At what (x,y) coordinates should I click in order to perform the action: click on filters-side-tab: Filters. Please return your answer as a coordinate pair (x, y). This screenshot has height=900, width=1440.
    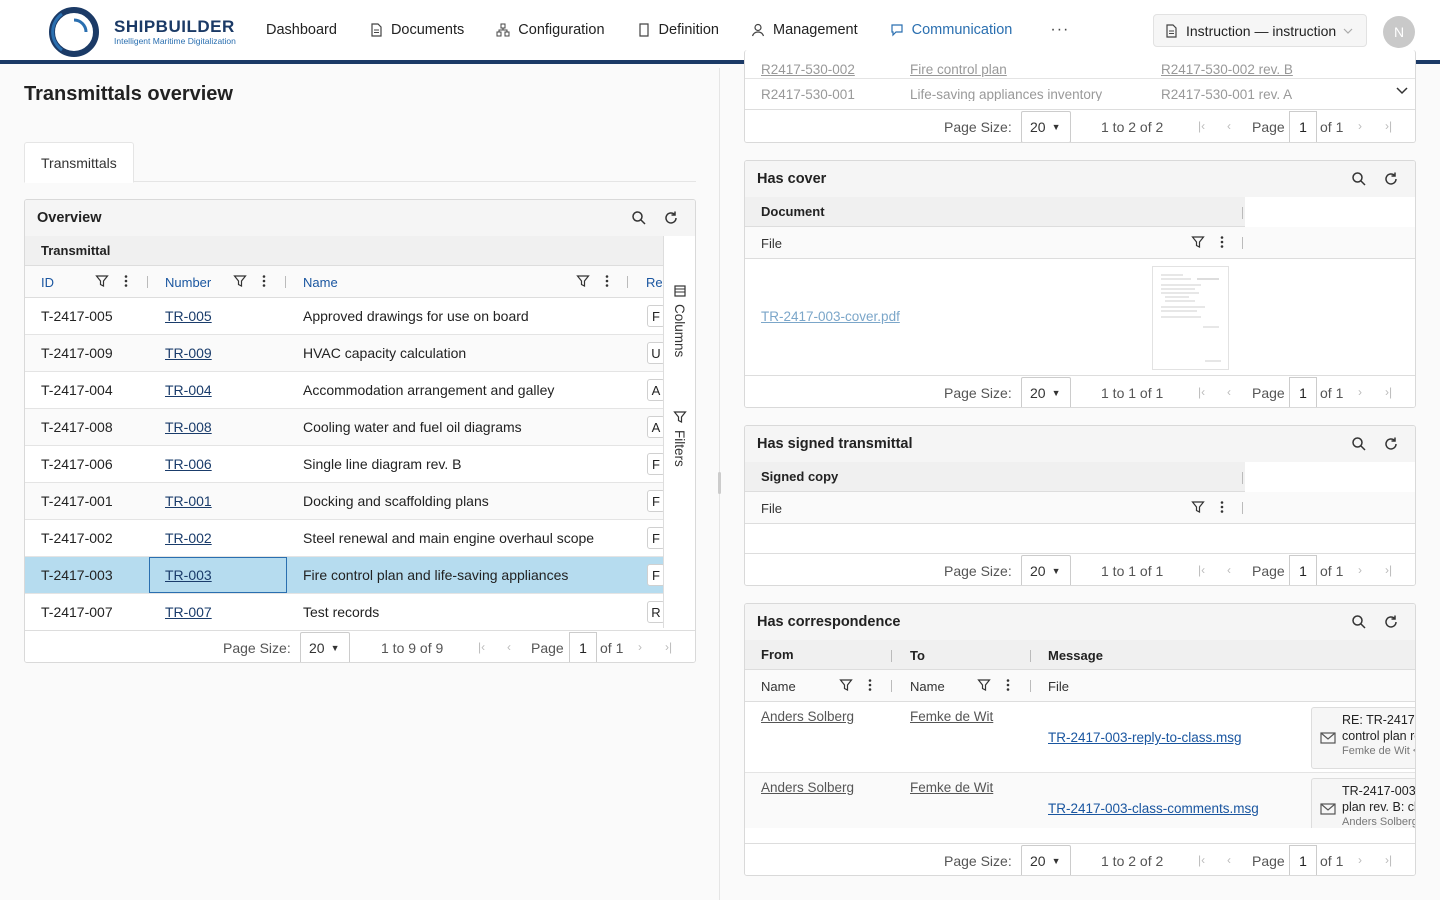
    Looking at the image, I should click on (679, 438).